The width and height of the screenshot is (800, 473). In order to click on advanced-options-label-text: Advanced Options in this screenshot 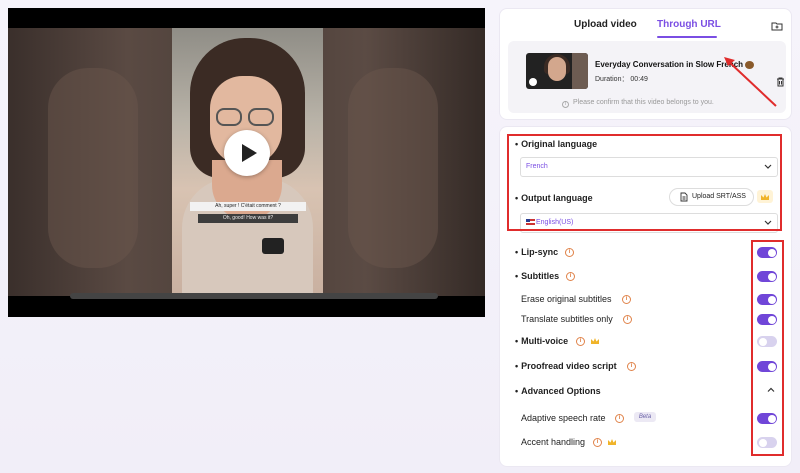, I will do `click(561, 391)`.